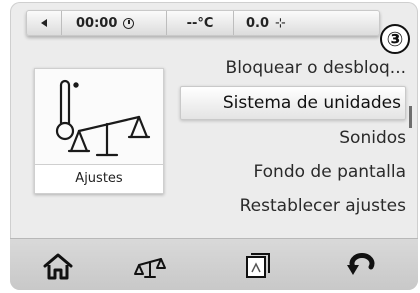 This screenshot has height=293, width=420. I want to click on back-button, so click(44, 23).